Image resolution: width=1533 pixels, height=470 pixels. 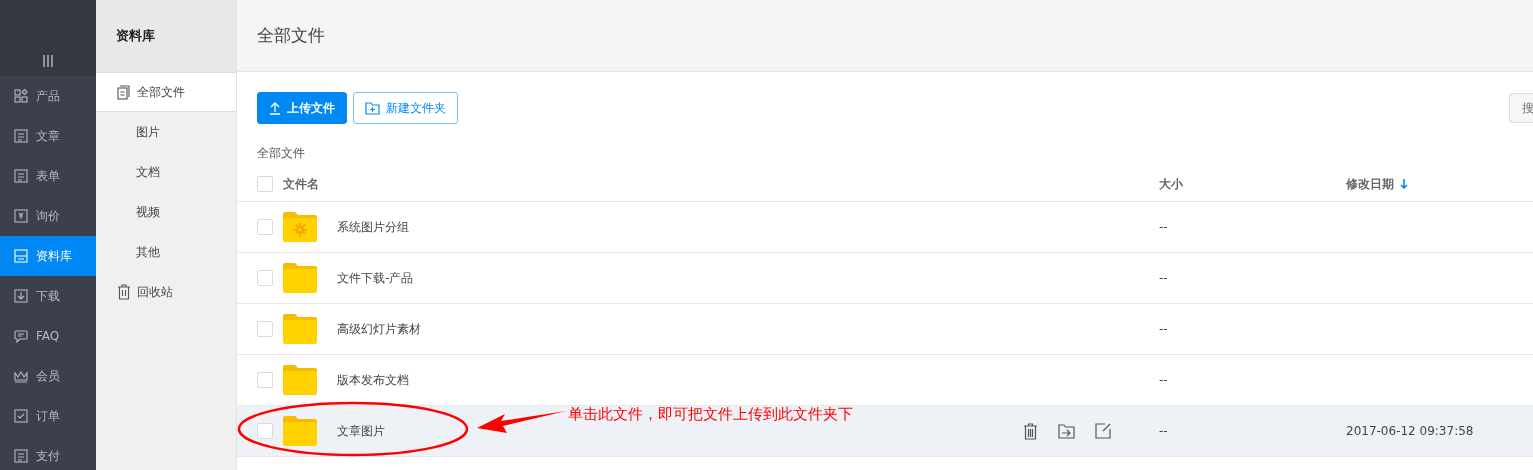 What do you see at coordinates (373, 226) in the screenshot?
I see `file-name: 系统图片分组` at bounding box center [373, 226].